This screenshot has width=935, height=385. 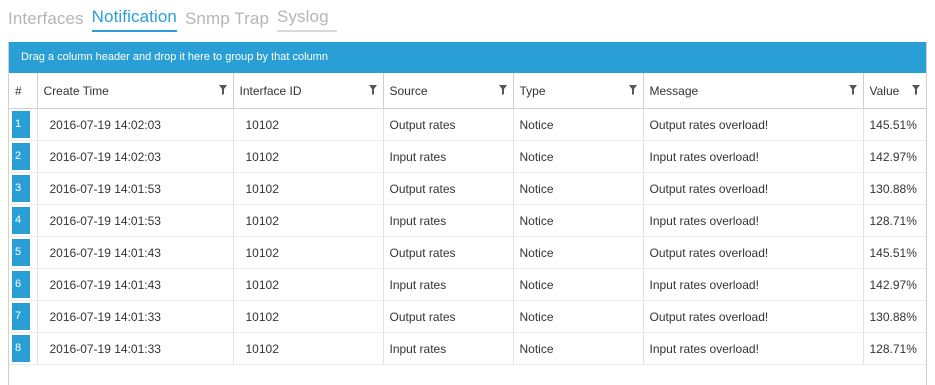 I want to click on column-header-source: Source, so click(x=448, y=91).